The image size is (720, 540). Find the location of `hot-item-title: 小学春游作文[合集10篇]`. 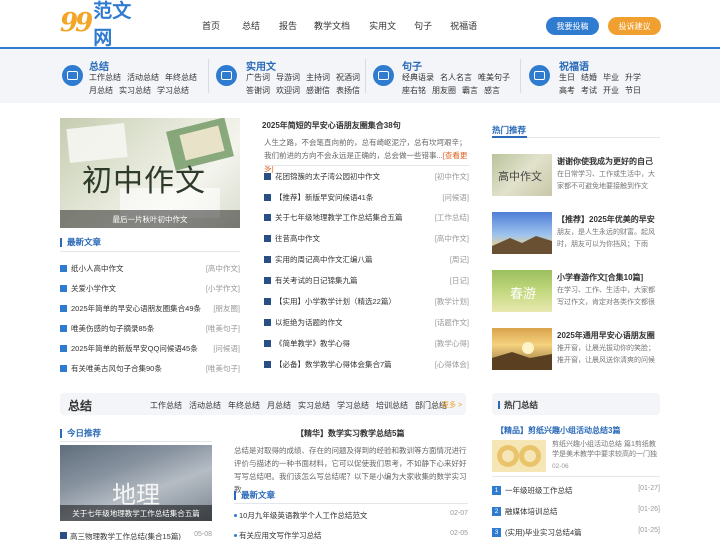

hot-item-title: 小学春游作文[合集10篇] is located at coordinates (600, 277).